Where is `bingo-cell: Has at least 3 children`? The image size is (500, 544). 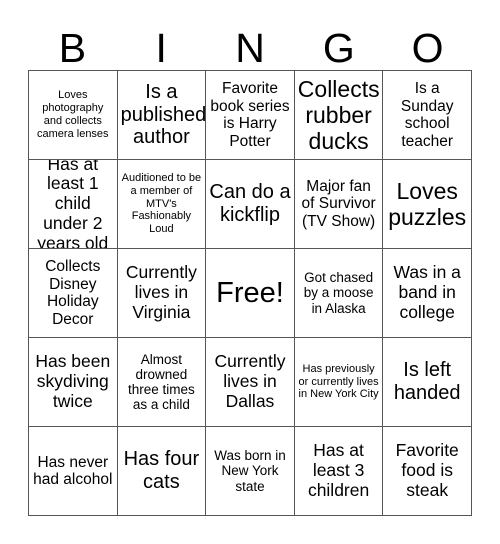 bingo-cell: Has at least 3 children is located at coordinates (339, 471).